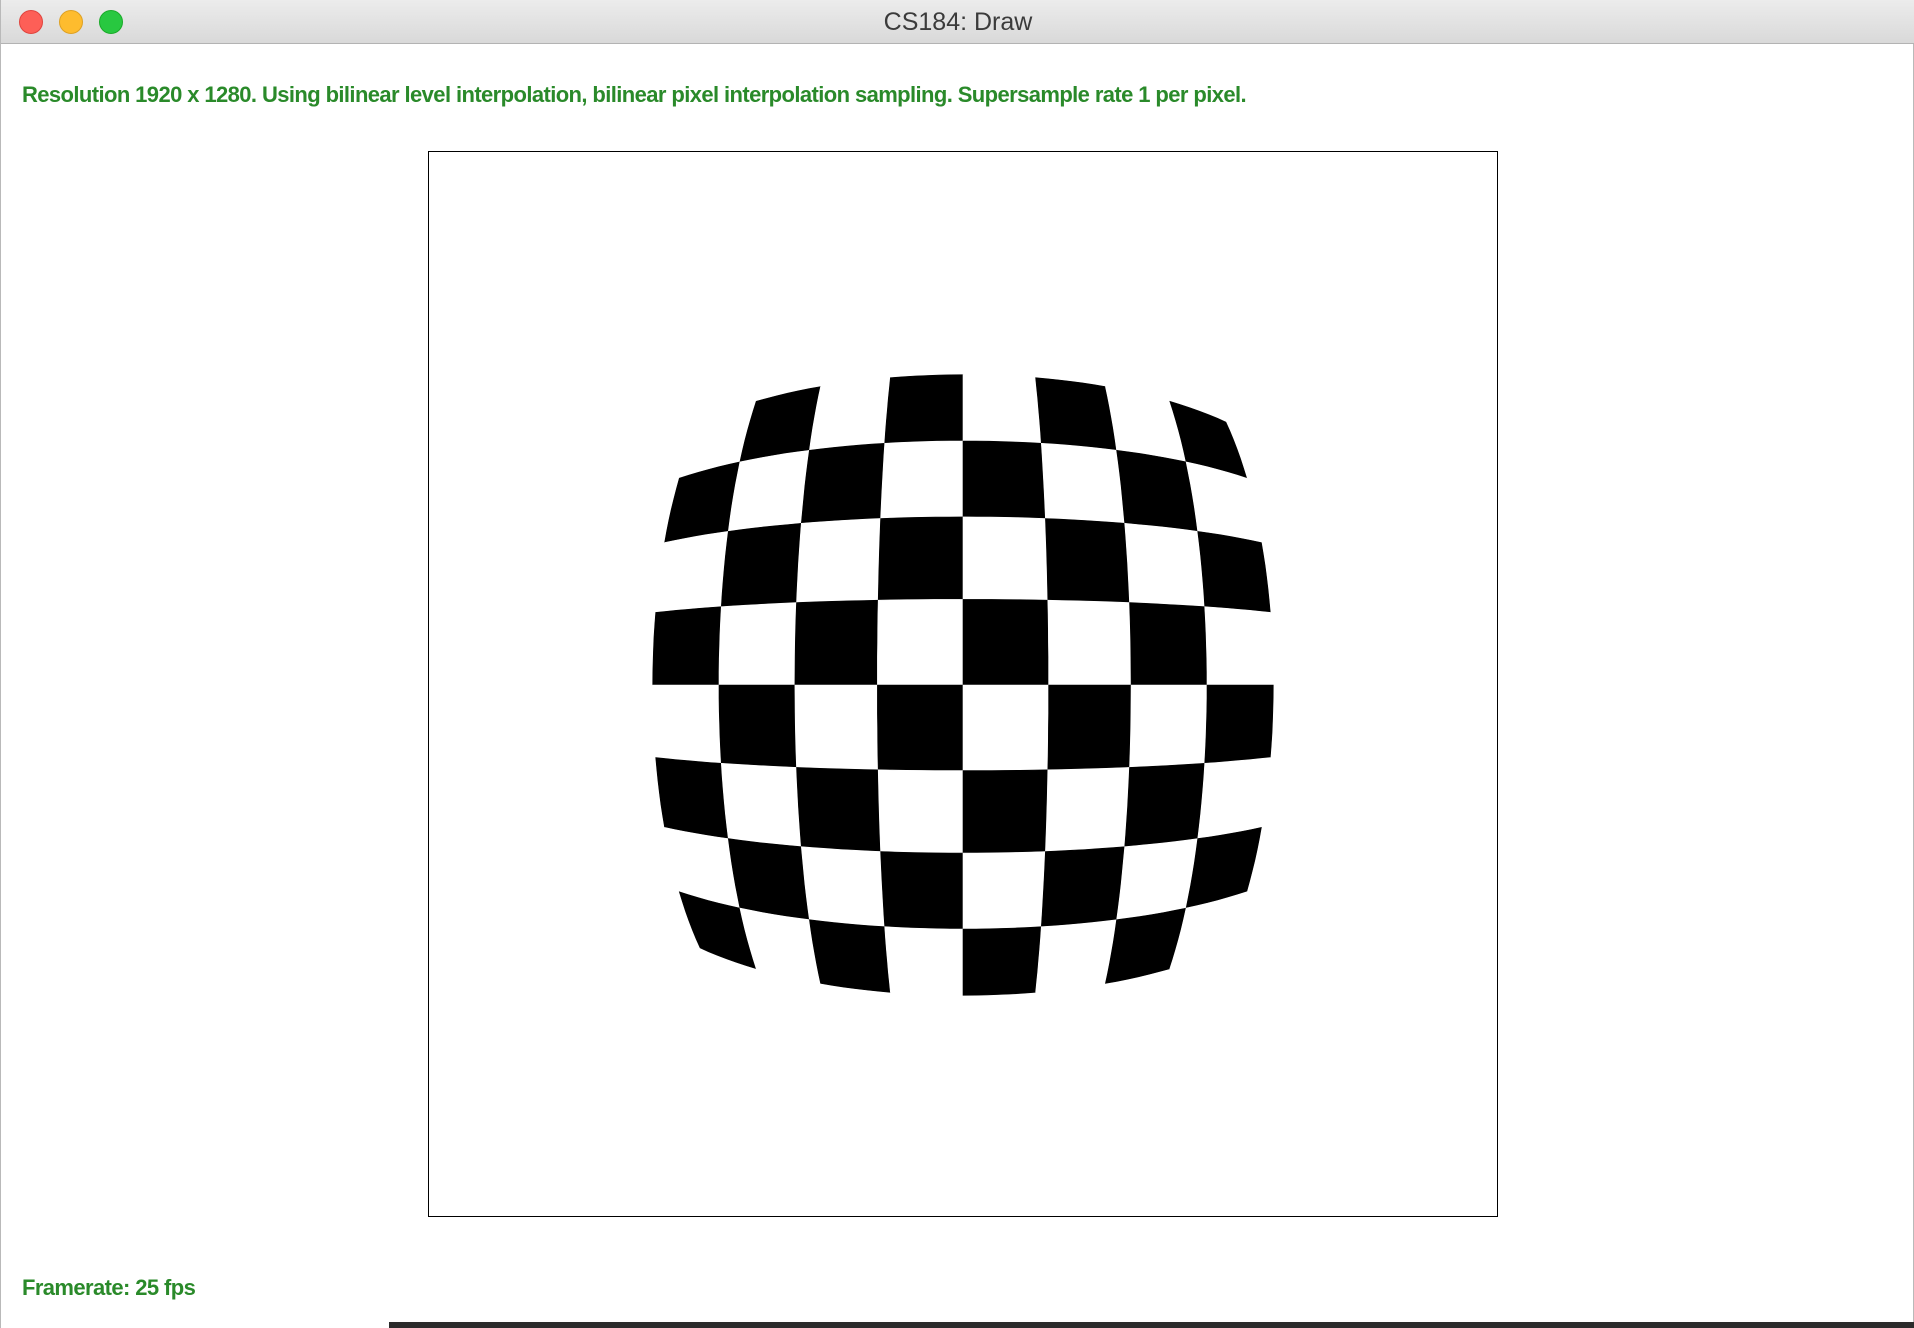 This screenshot has height=1328, width=1914. Describe the element at coordinates (1151, 1325) in the screenshot. I see `window-bottom-edge` at that location.